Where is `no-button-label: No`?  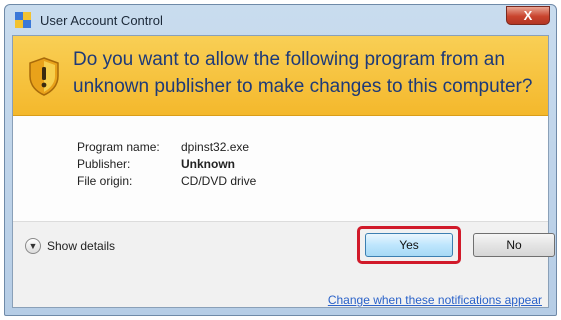
no-button-label: No is located at coordinates (514, 245).